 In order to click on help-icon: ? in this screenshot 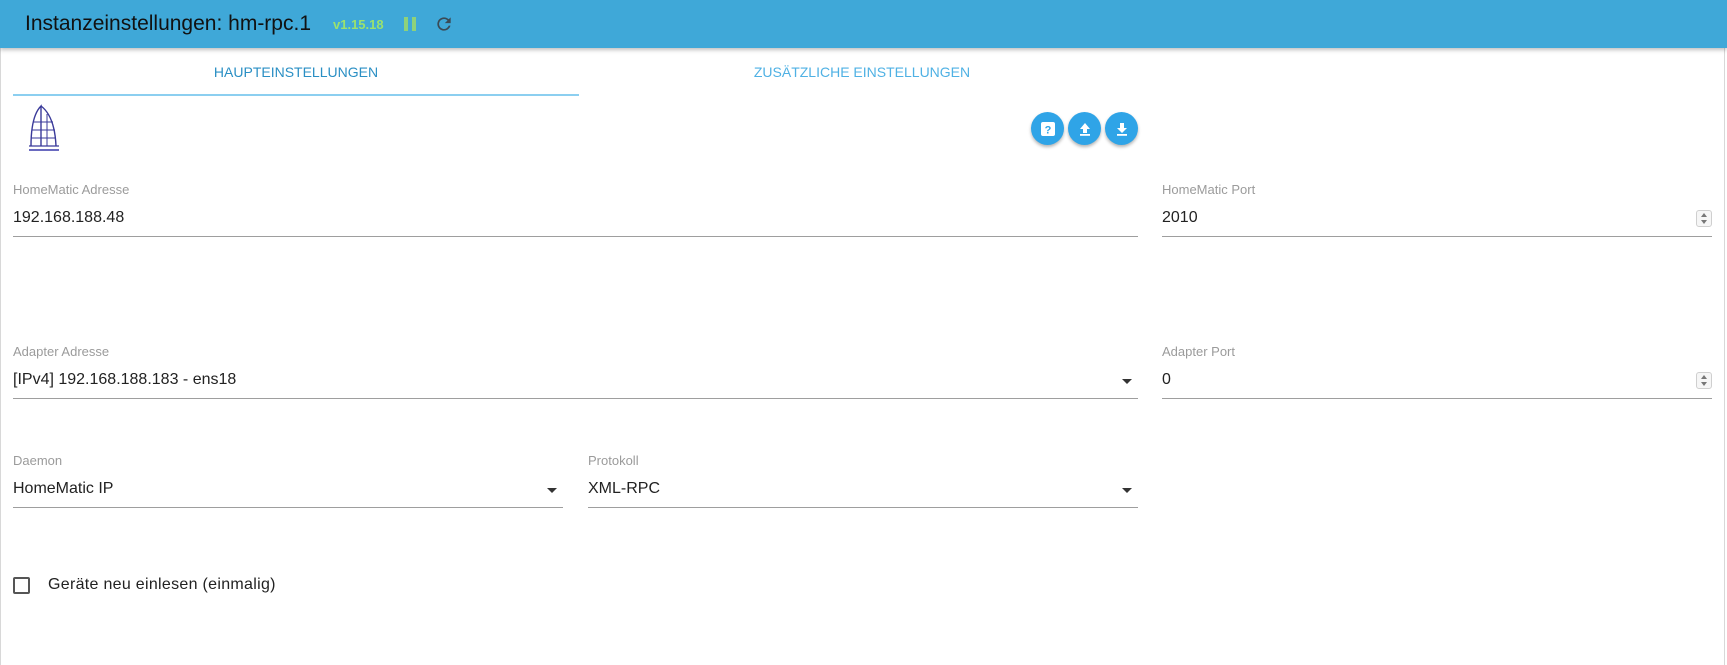, I will do `click(1047, 128)`.